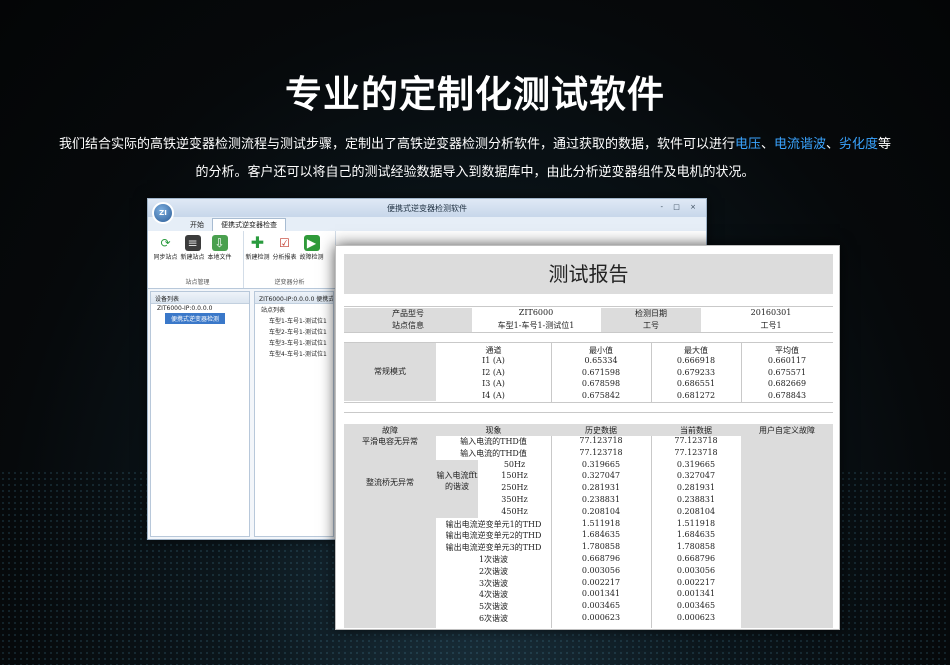 Image resolution: width=950 pixels, height=665 pixels. I want to click on current-cell: 0.003056, so click(696, 570).